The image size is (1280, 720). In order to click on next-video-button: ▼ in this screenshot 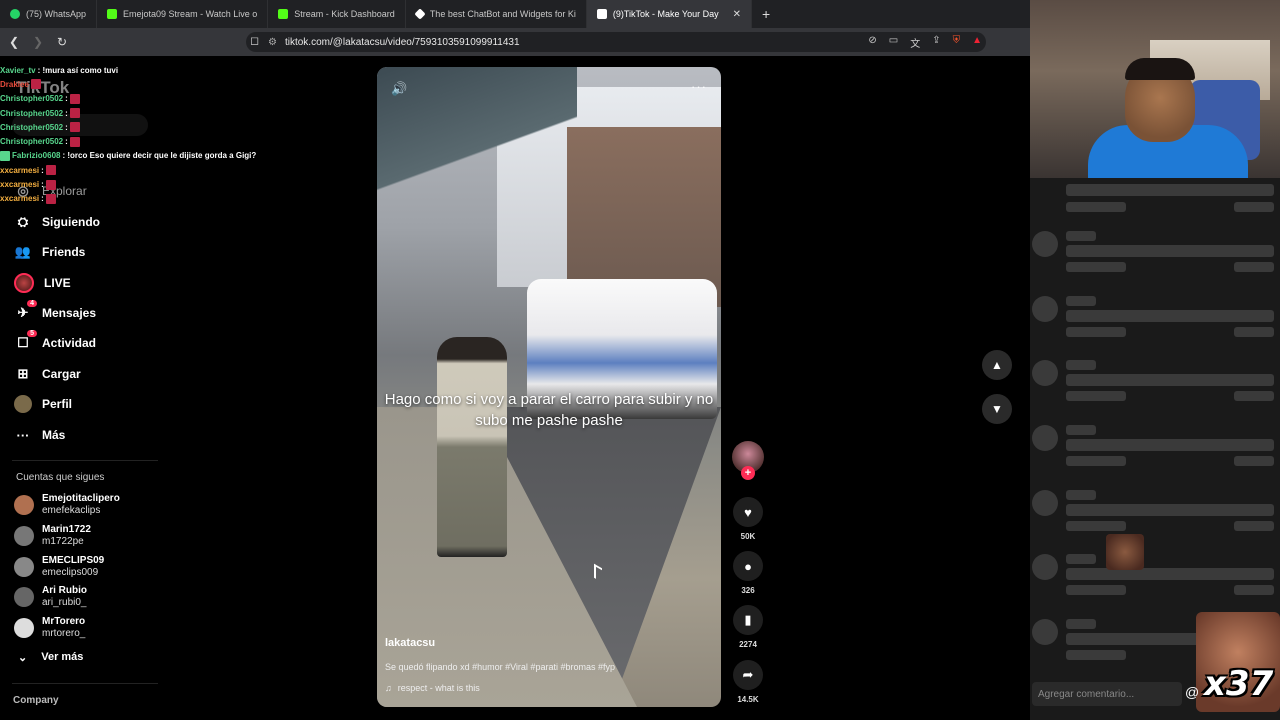, I will do `click(997, 409)`.